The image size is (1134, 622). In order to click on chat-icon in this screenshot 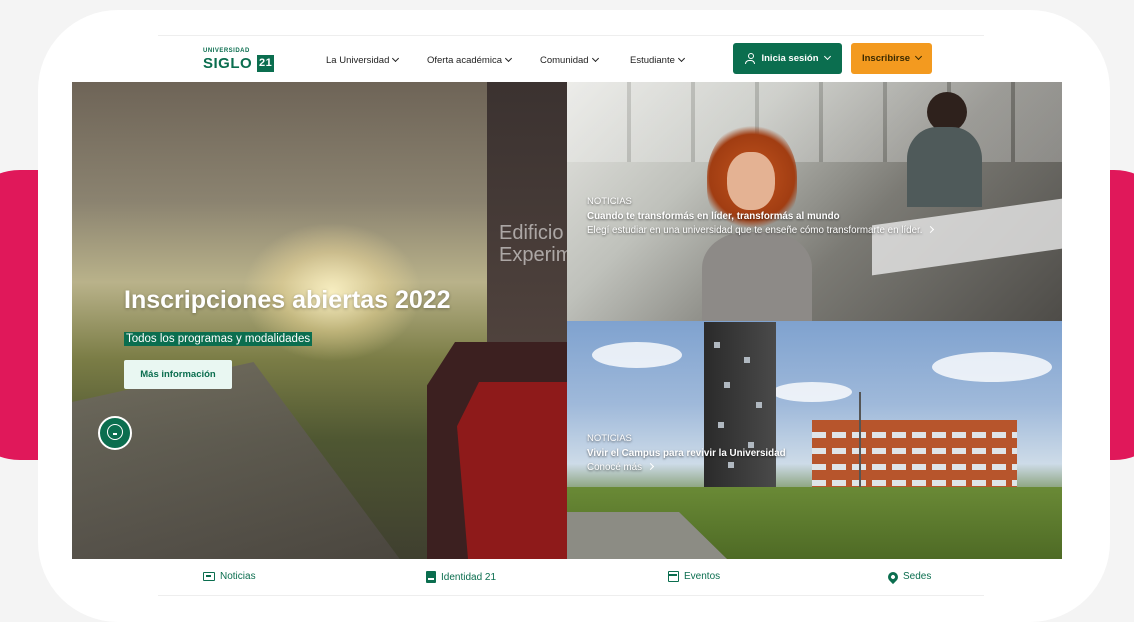, I will do `click(115, 433)`.